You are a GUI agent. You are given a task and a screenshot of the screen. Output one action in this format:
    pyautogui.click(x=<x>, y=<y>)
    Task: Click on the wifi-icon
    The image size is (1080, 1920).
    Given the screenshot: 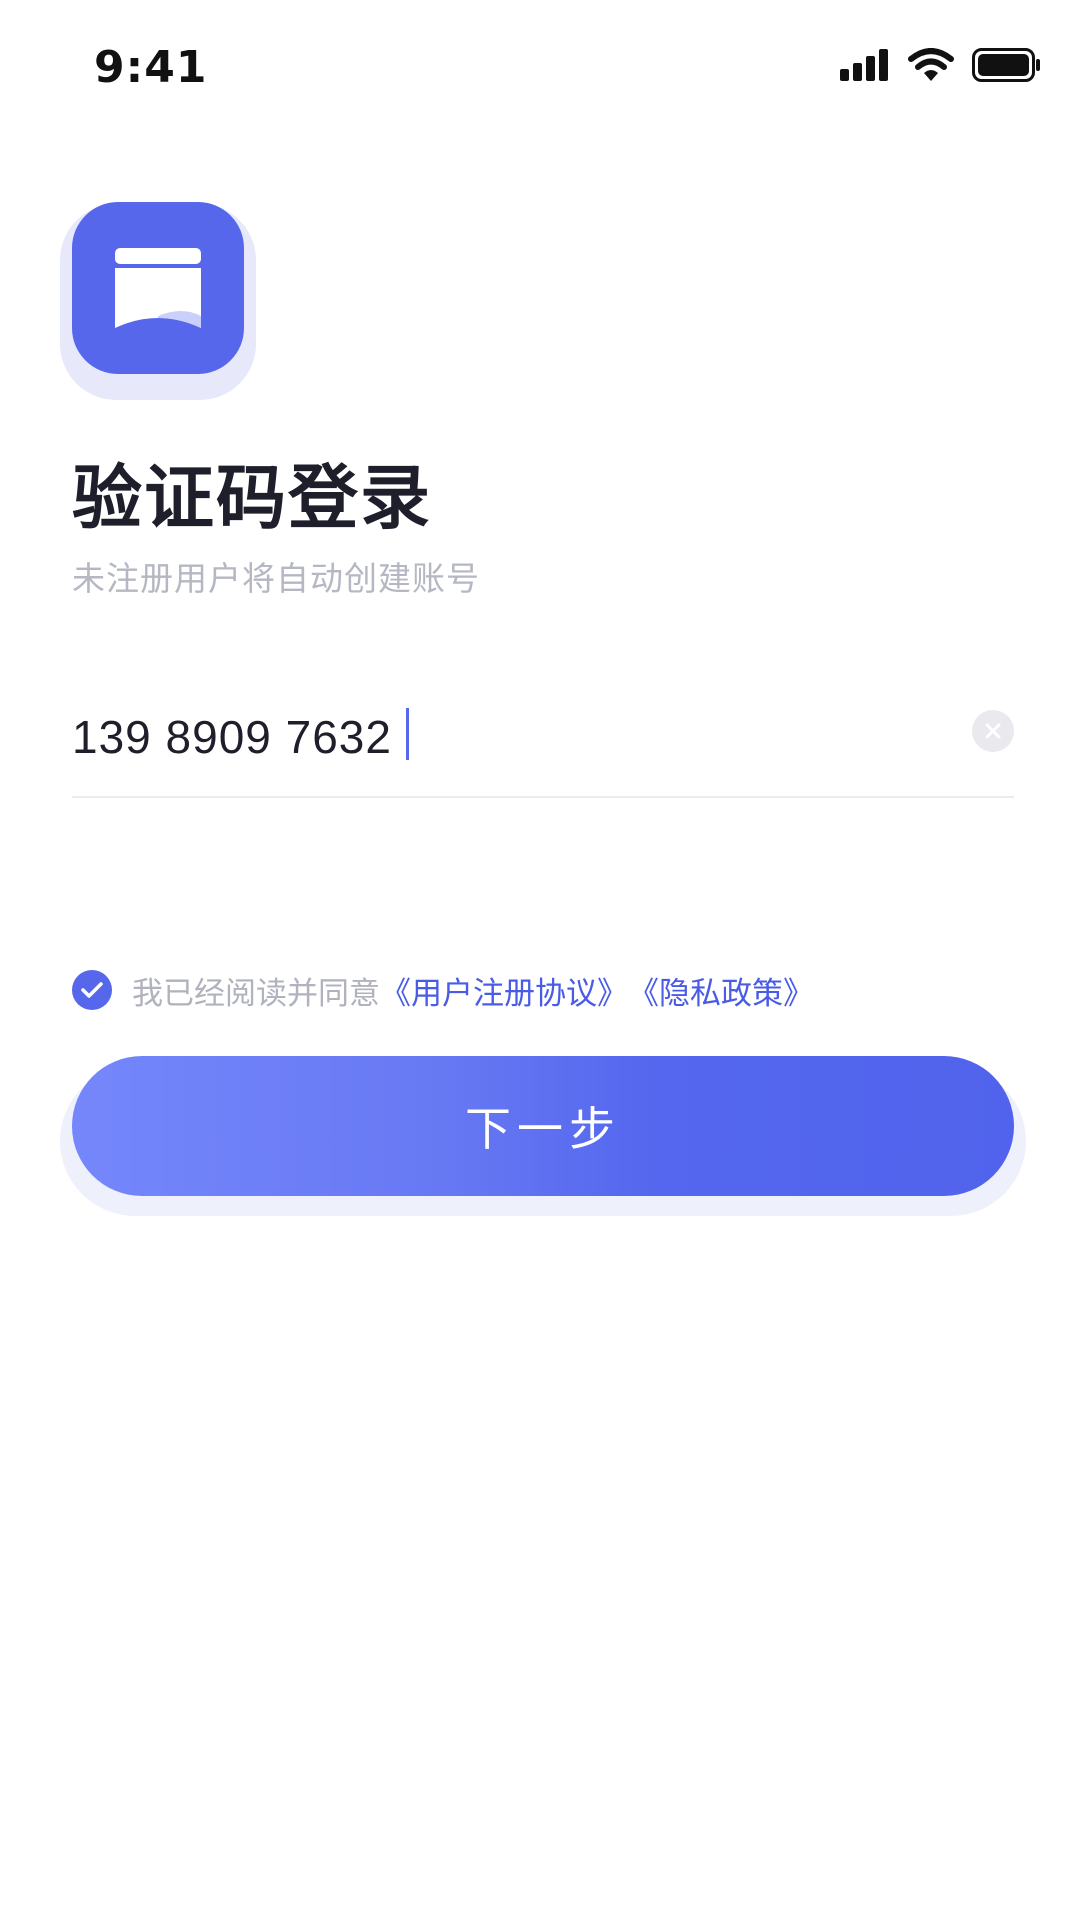 What is the action you would take?
    pyautogui.click(x=931, y=64)
    